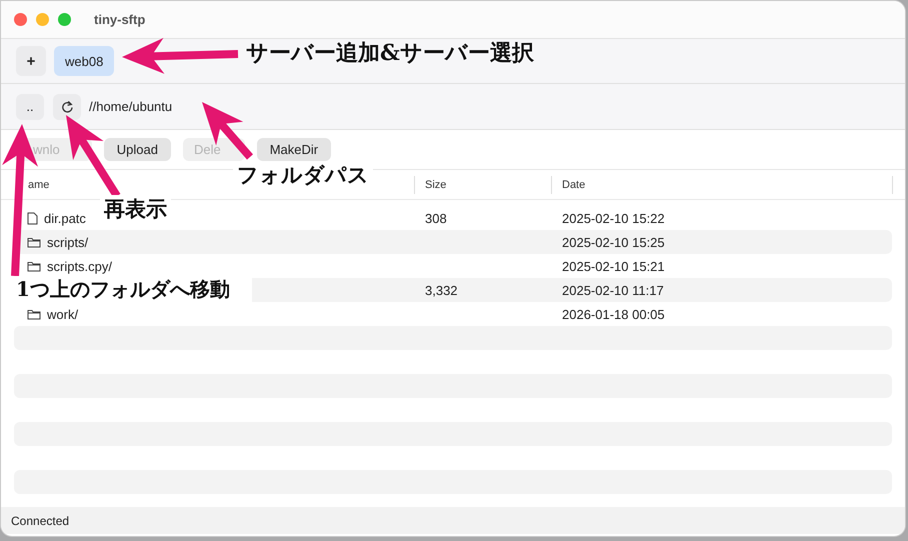 This screenshot has width=908, height=541. What do you see at coordinates (32, 218) in the screenshot?
I see `file-icon` at bounding box center [32, 218].